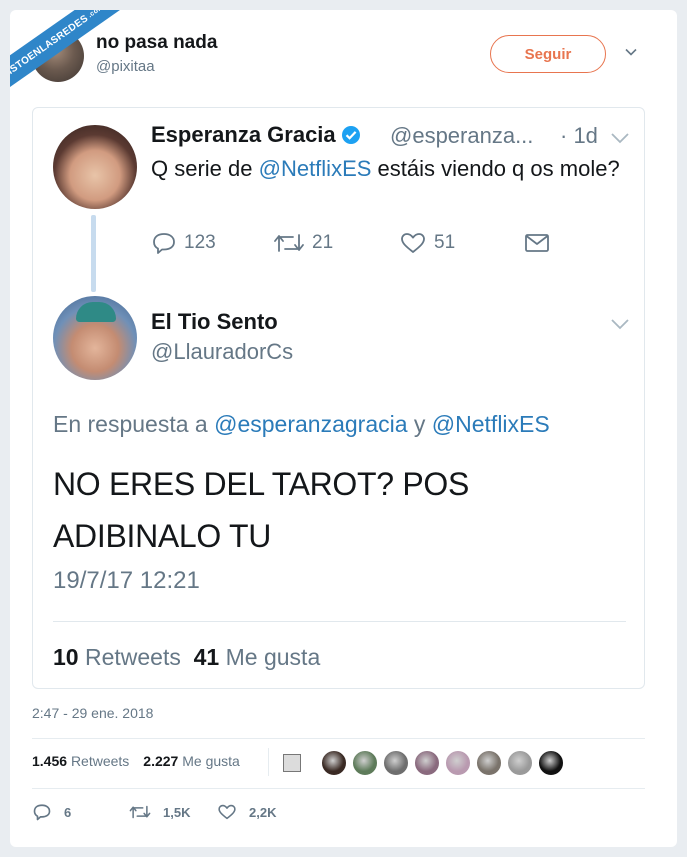  What do you see at coordinates (95, 167) in the screenshot?
I see `quoted-author-avatar` at bounding box center [95, 167].